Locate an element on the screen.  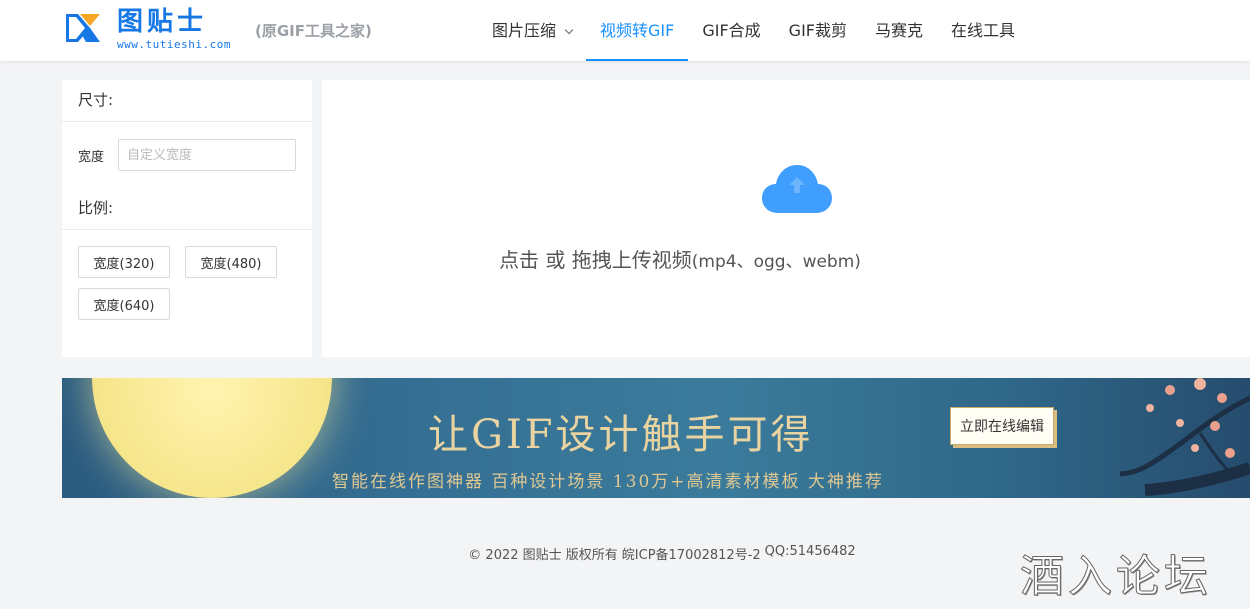
size-section-title: 尺寸: is located at coordinates (187, 101).